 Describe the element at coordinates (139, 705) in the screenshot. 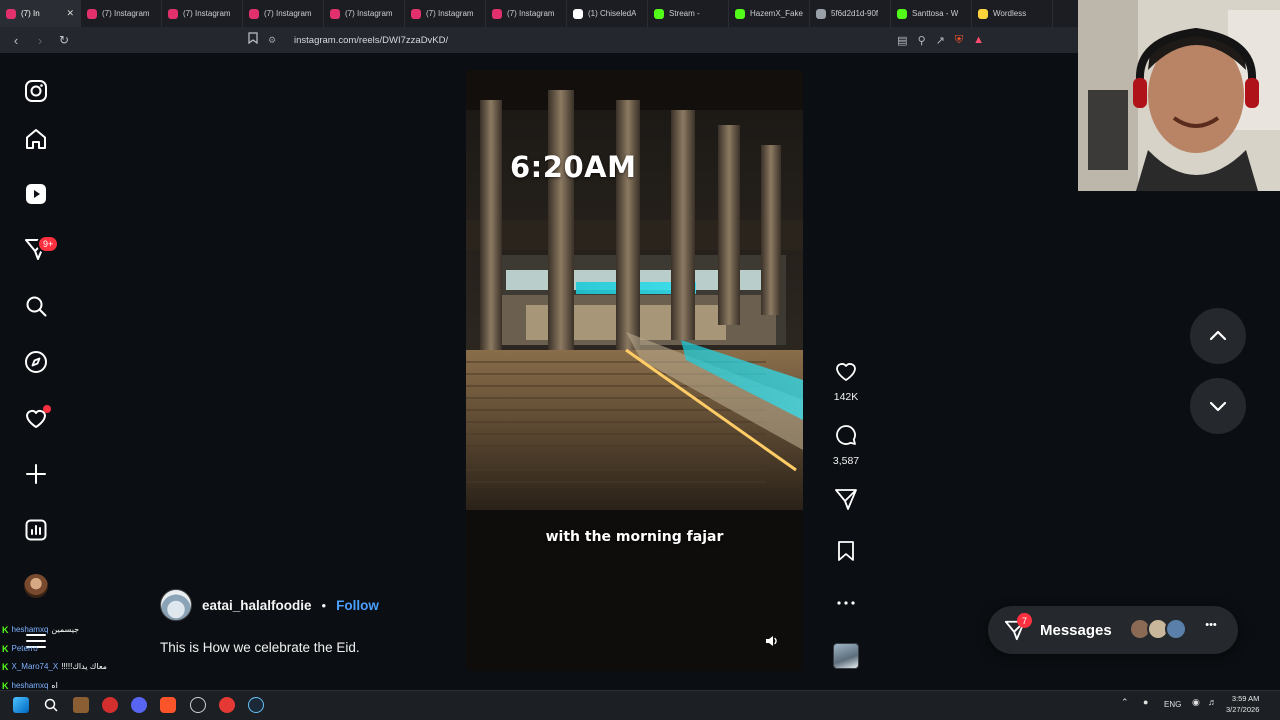

I see `discord-icon` at that location.